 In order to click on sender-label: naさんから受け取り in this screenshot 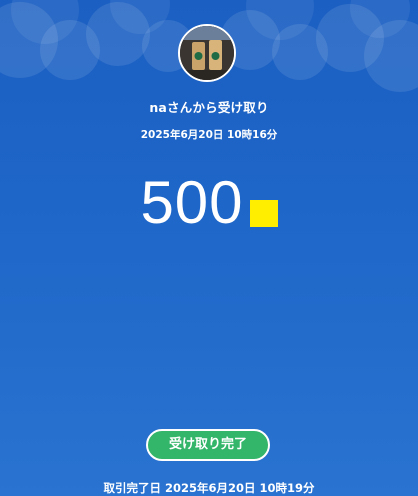, I will do `click(209, 107)`.